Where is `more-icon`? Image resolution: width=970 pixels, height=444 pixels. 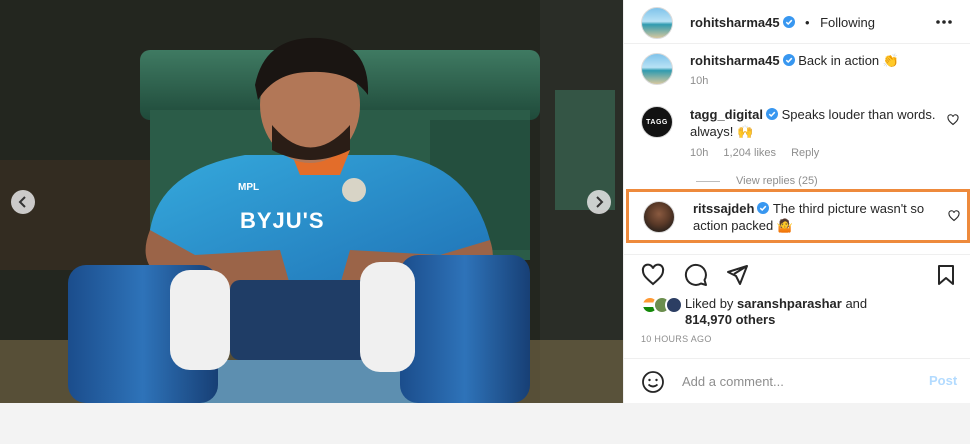
more-icon is located at coordinates (944, 22).